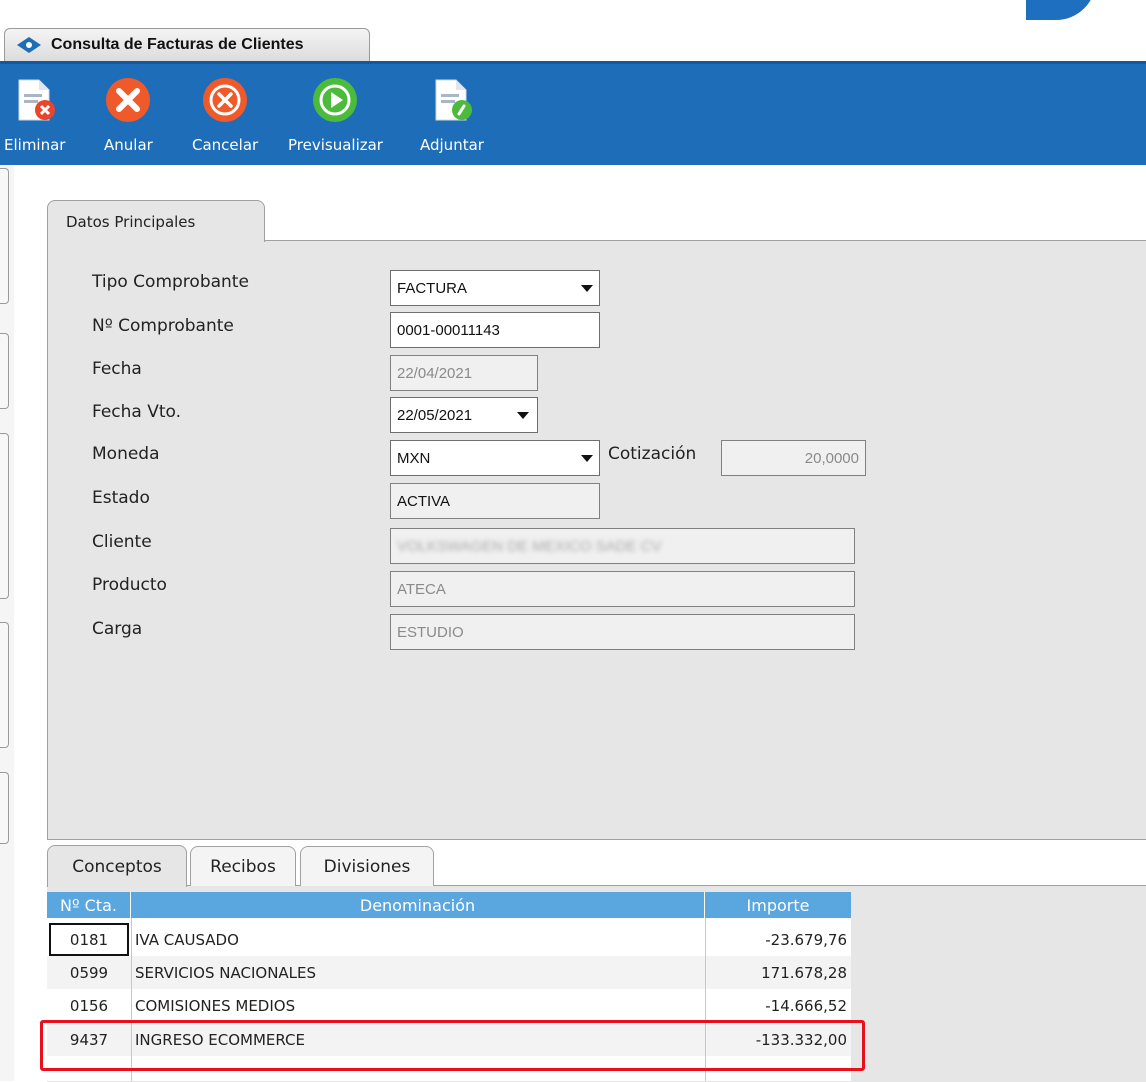  I want to click on denominacion-cell: IVA CAUSADO, so click(187, 939).